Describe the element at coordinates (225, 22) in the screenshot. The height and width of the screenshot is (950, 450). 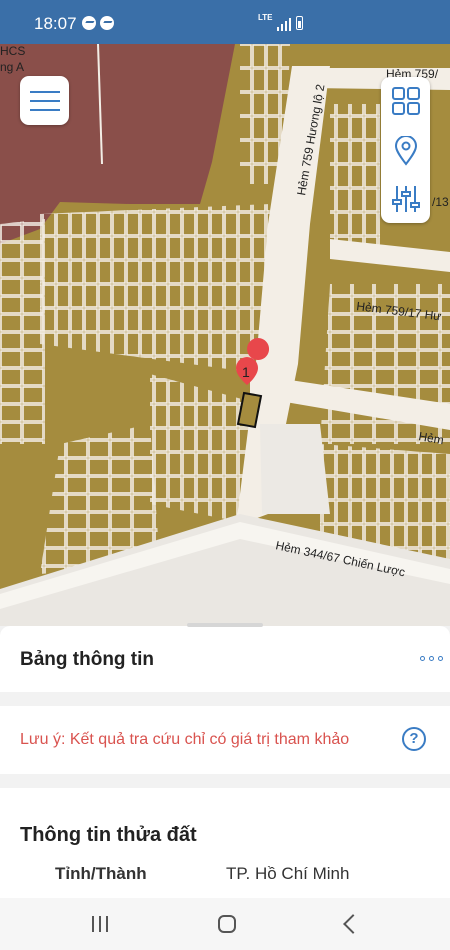
I see `status-bar: 18:07 LTE` at that location.